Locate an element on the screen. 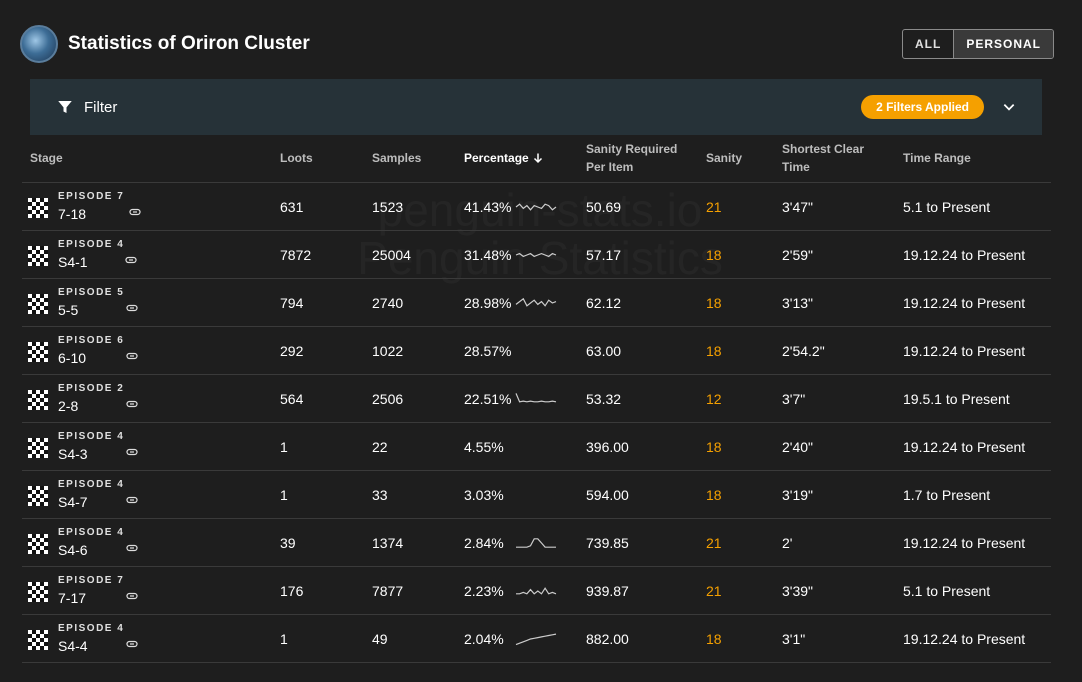 Image resolution: width=1082 pixels, height=682 pixels. column-sanity: Sanity is located at coordinates (724, 158).